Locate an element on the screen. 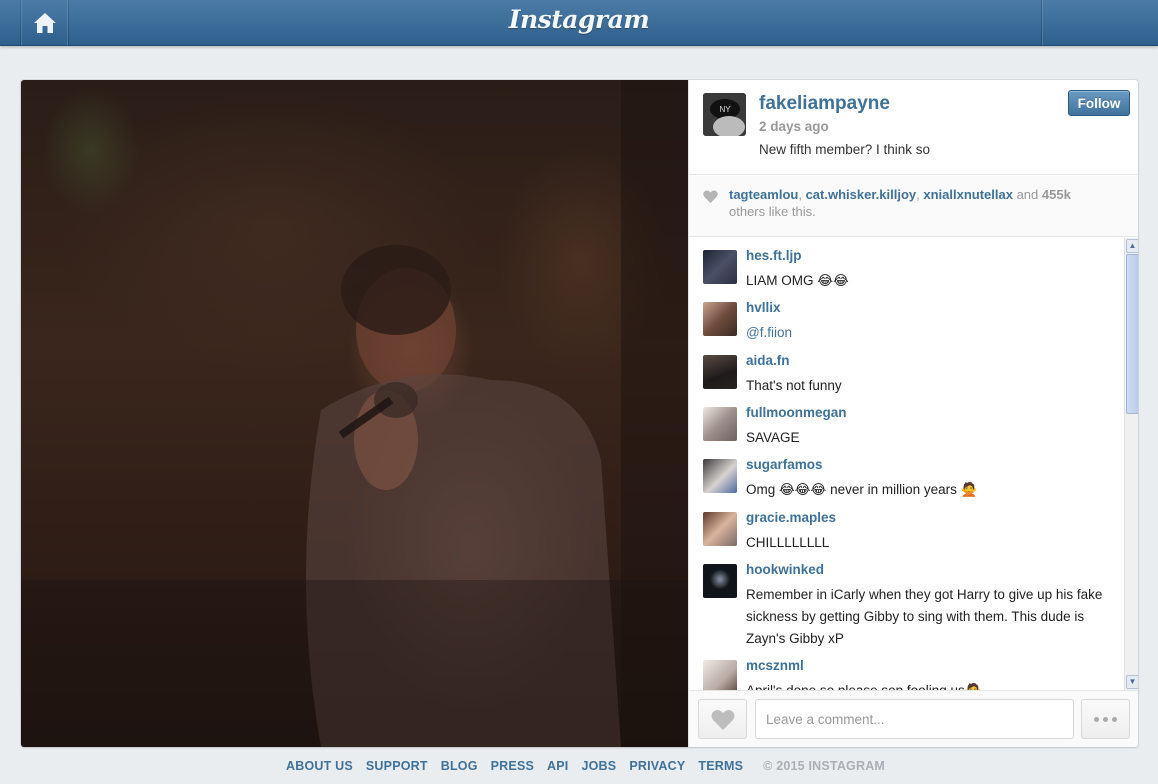 The width and height of the screenshot is (1158, 784). comment-input is located at coordinates (914, 719).